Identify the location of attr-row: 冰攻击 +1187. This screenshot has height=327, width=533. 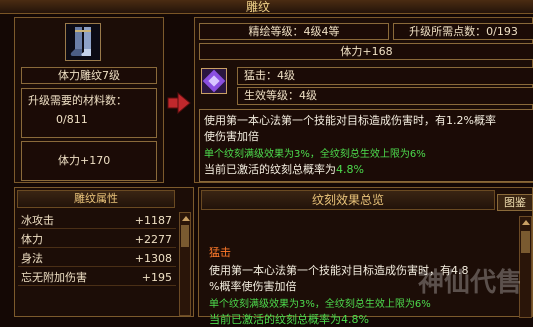
(97, 221).